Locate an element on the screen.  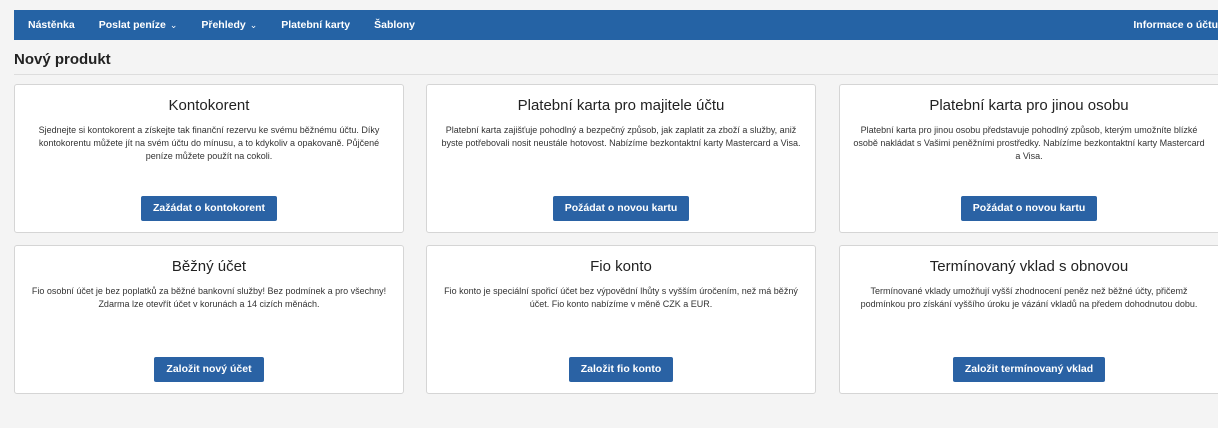
card-title: Fio konto is located at coordinates (621, 266).